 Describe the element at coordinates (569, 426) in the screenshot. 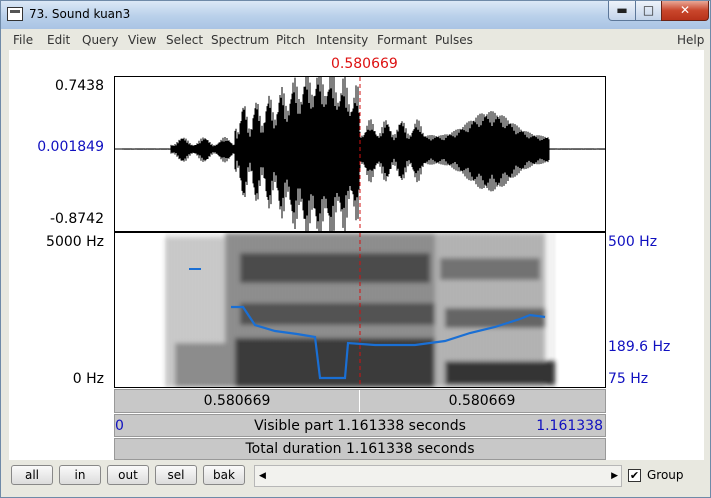

I see `visible-end-label: 1.161338` at that location.